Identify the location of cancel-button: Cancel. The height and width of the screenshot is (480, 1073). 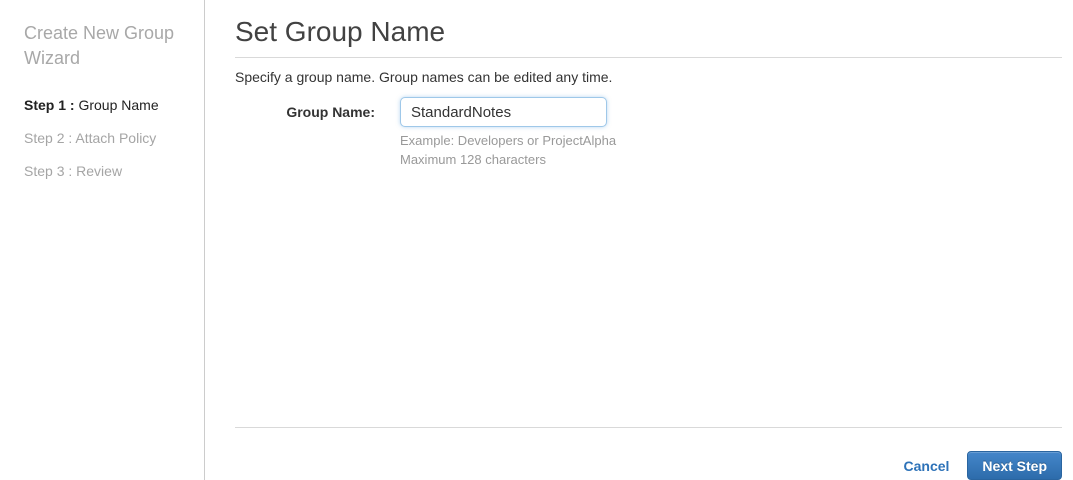
(927, 466).